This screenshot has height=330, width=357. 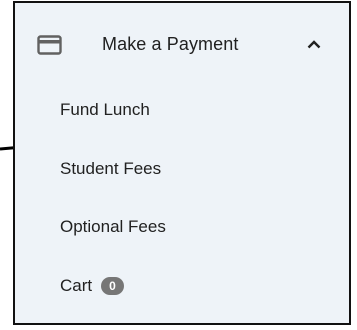 I want to click on credit-card-icon, so click(x=49, y=45).